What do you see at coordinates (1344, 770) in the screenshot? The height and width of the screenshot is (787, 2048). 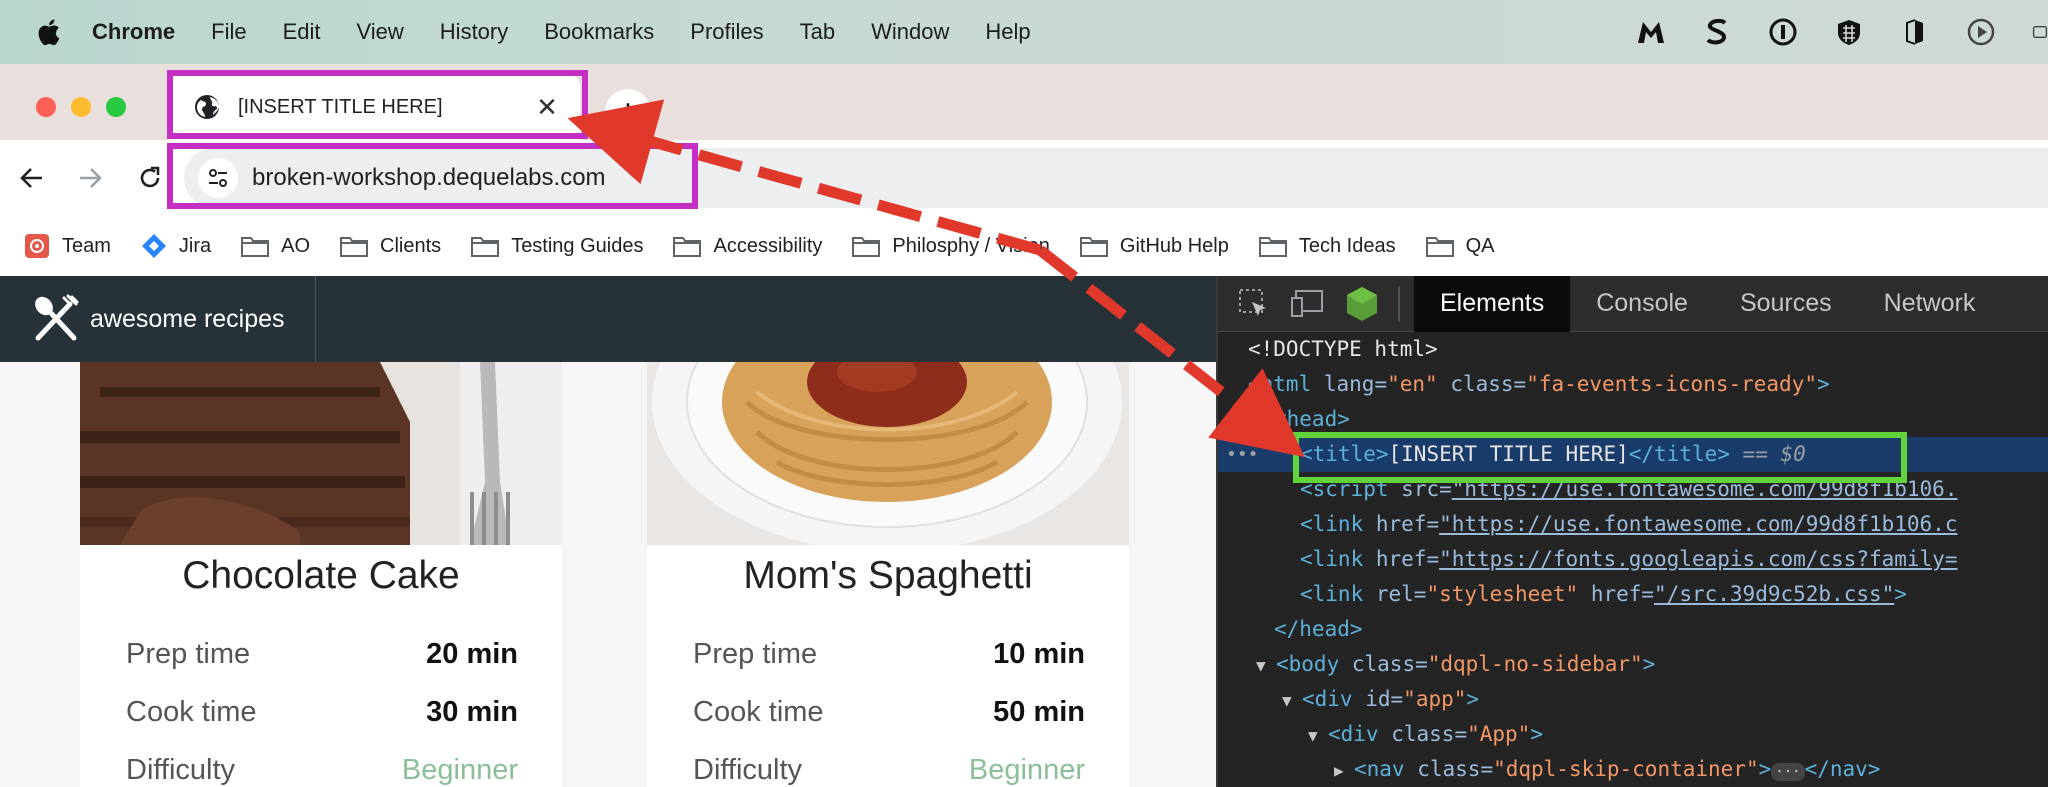 I see `collapse-triangle-icon: ▶` at bounding box center [1344, 770].